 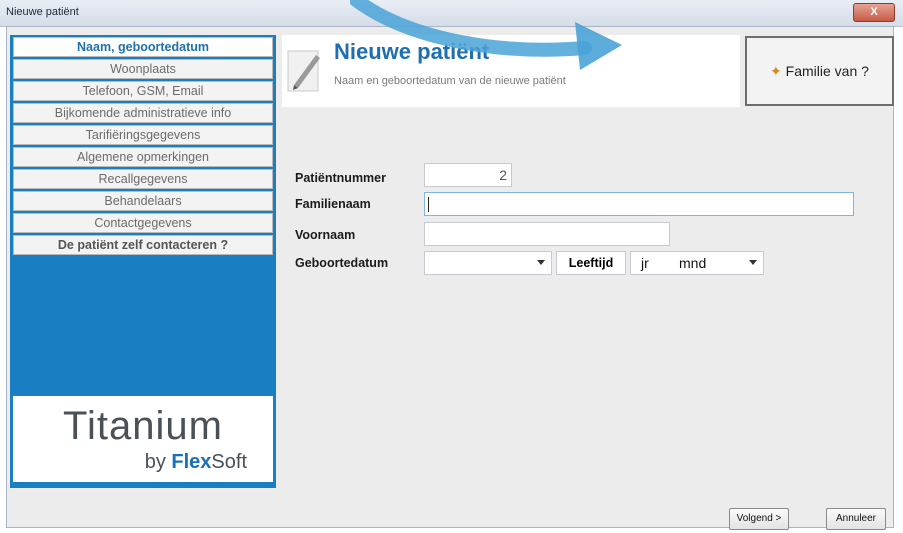 What do you see at coordinates (827, 71) in the screenshot?
I see `familie-van-label: Familie van ?` at bounding box center [827, 71].